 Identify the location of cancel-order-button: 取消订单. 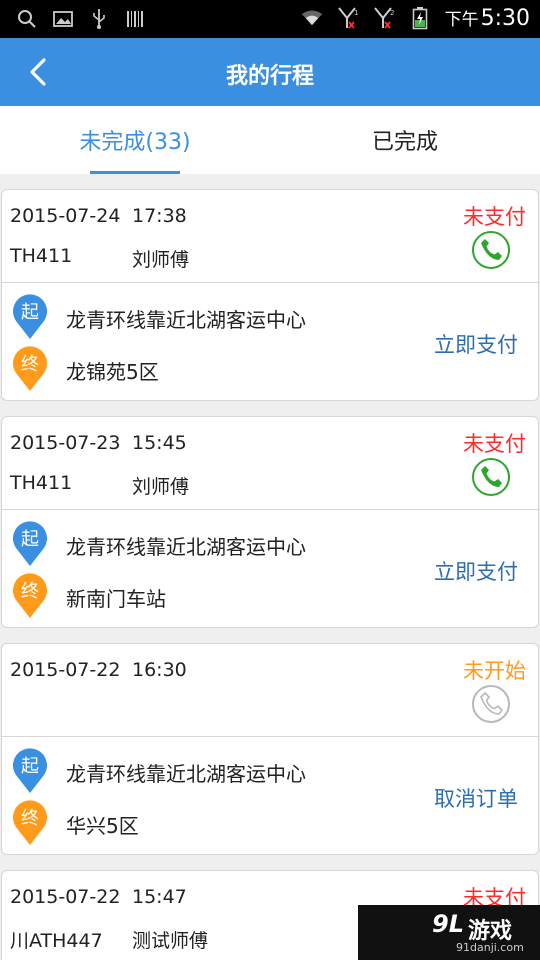
(476, 798).